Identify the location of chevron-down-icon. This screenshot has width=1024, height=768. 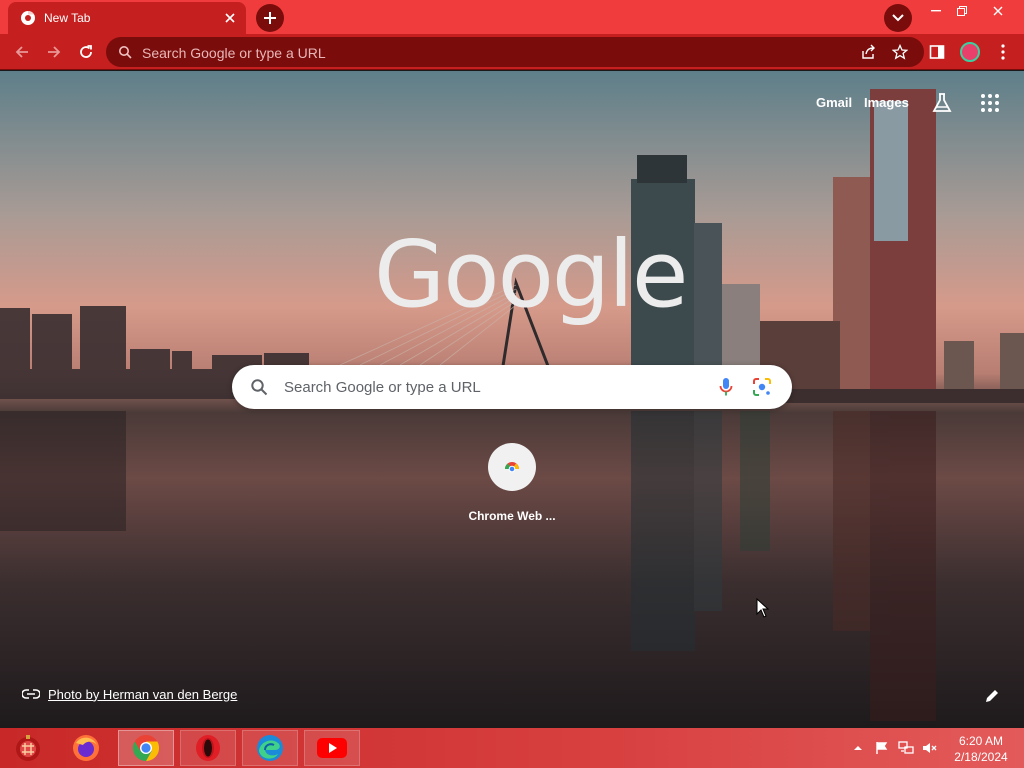
(898, 18).